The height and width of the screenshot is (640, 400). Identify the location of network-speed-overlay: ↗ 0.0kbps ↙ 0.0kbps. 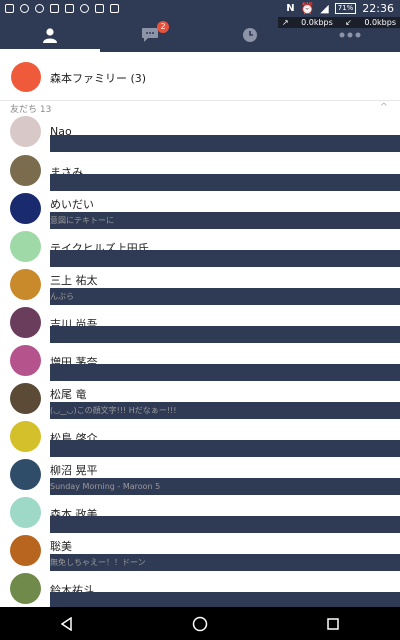
(339, 22).